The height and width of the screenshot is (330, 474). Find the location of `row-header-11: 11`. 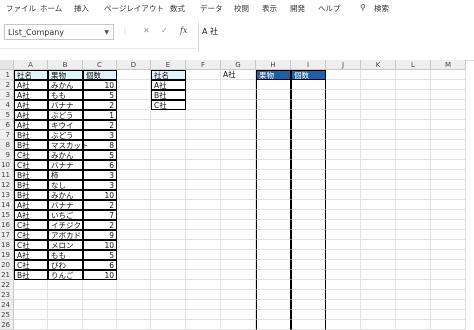

row-header-11: 11 is located at coordinates (7, 175).